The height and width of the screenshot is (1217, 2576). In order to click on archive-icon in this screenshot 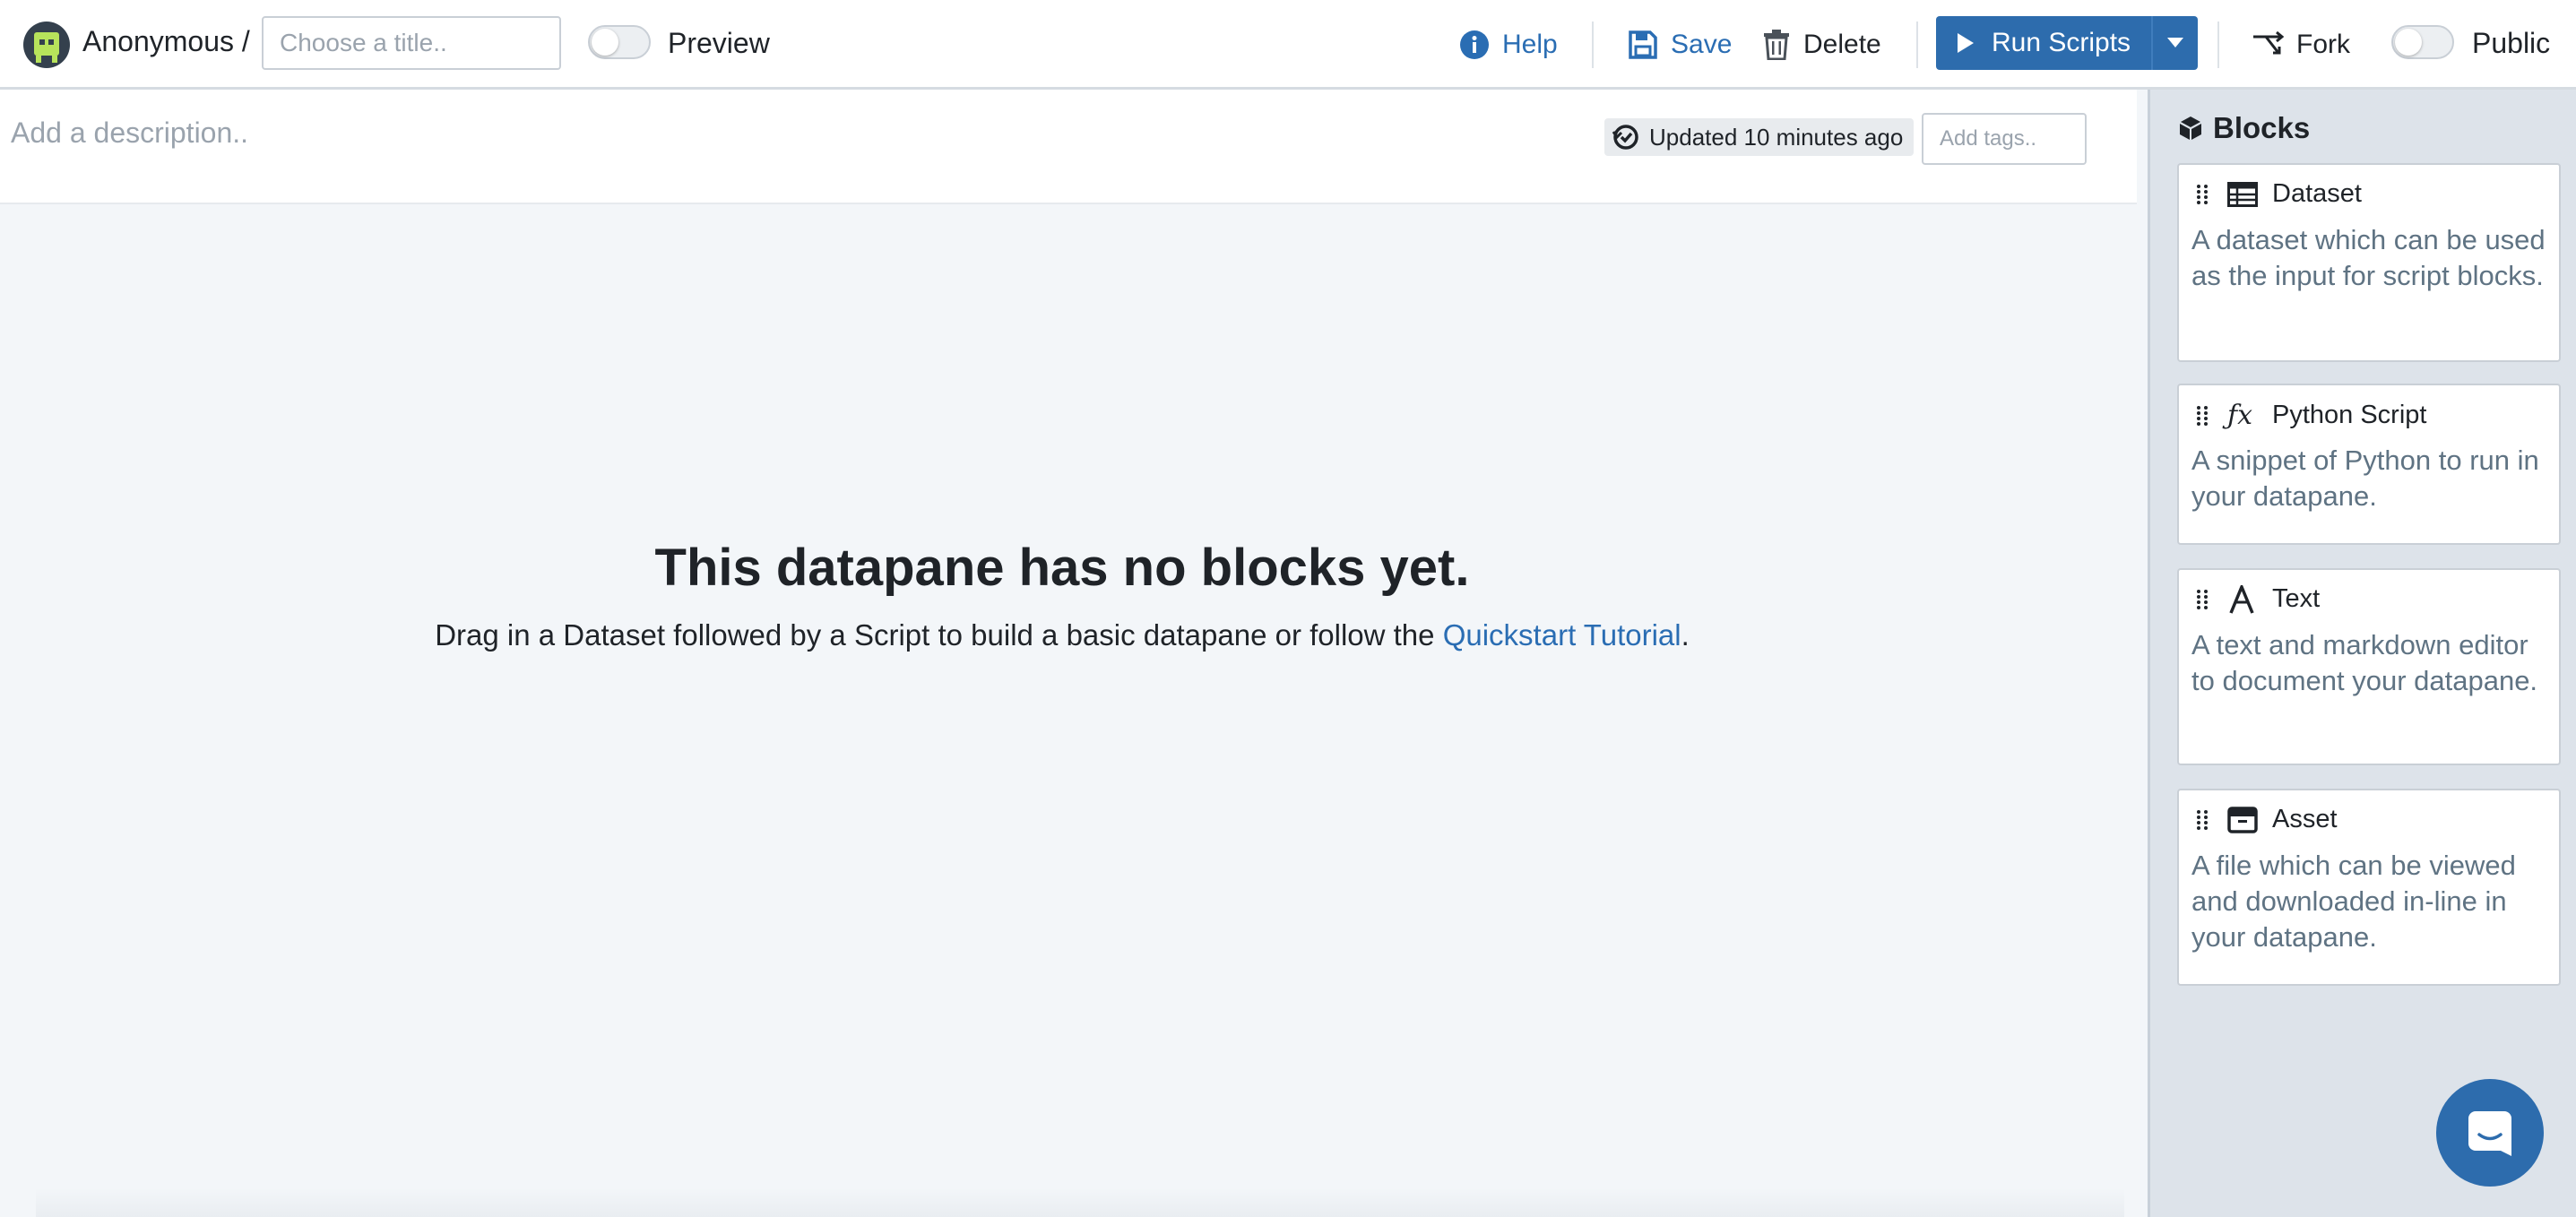, I will do `click(2242, 819)`.